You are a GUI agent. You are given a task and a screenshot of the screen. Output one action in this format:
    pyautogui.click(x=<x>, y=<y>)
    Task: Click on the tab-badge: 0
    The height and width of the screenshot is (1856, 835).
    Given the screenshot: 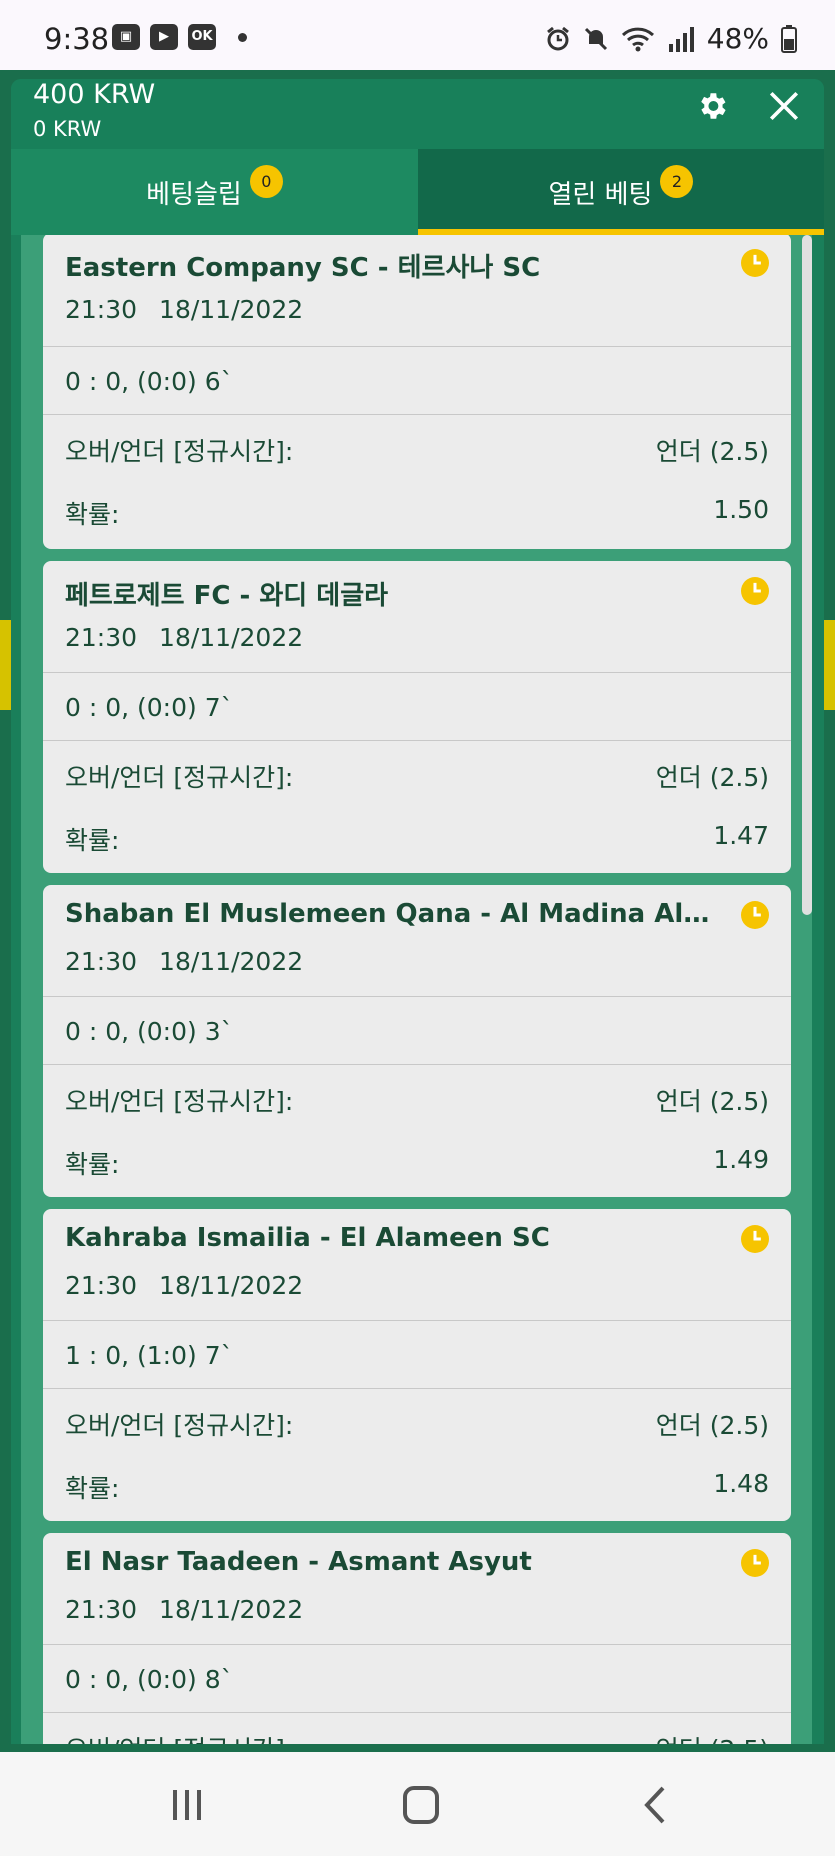 What is the action you would take?
    pyautogui.click(x=266, y=181)
    